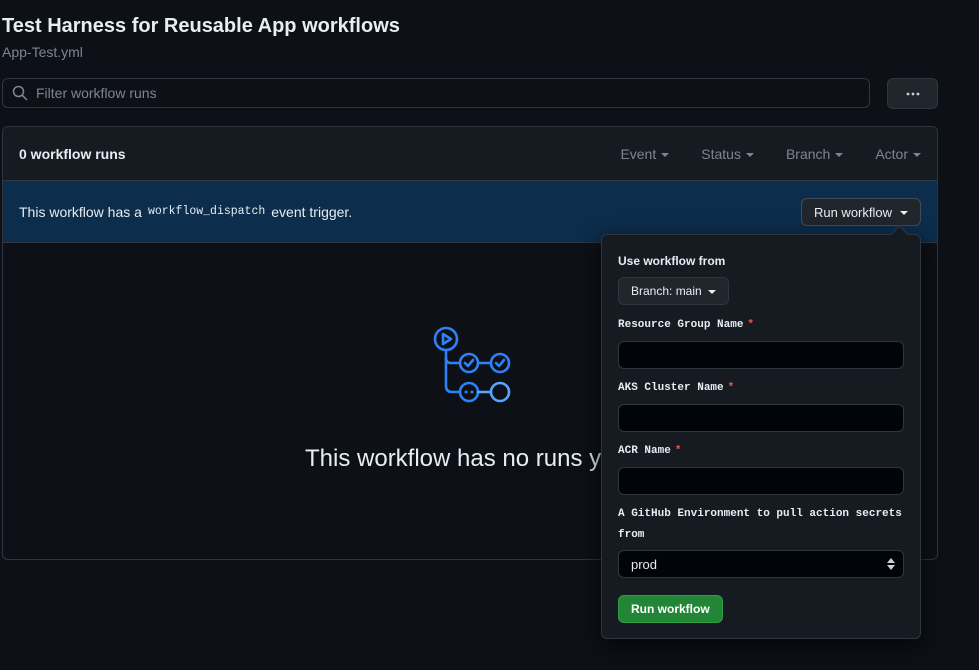 The image size is (979, 670). I want to click on workflow-filename: App-Test.yml, so click(42, 52).